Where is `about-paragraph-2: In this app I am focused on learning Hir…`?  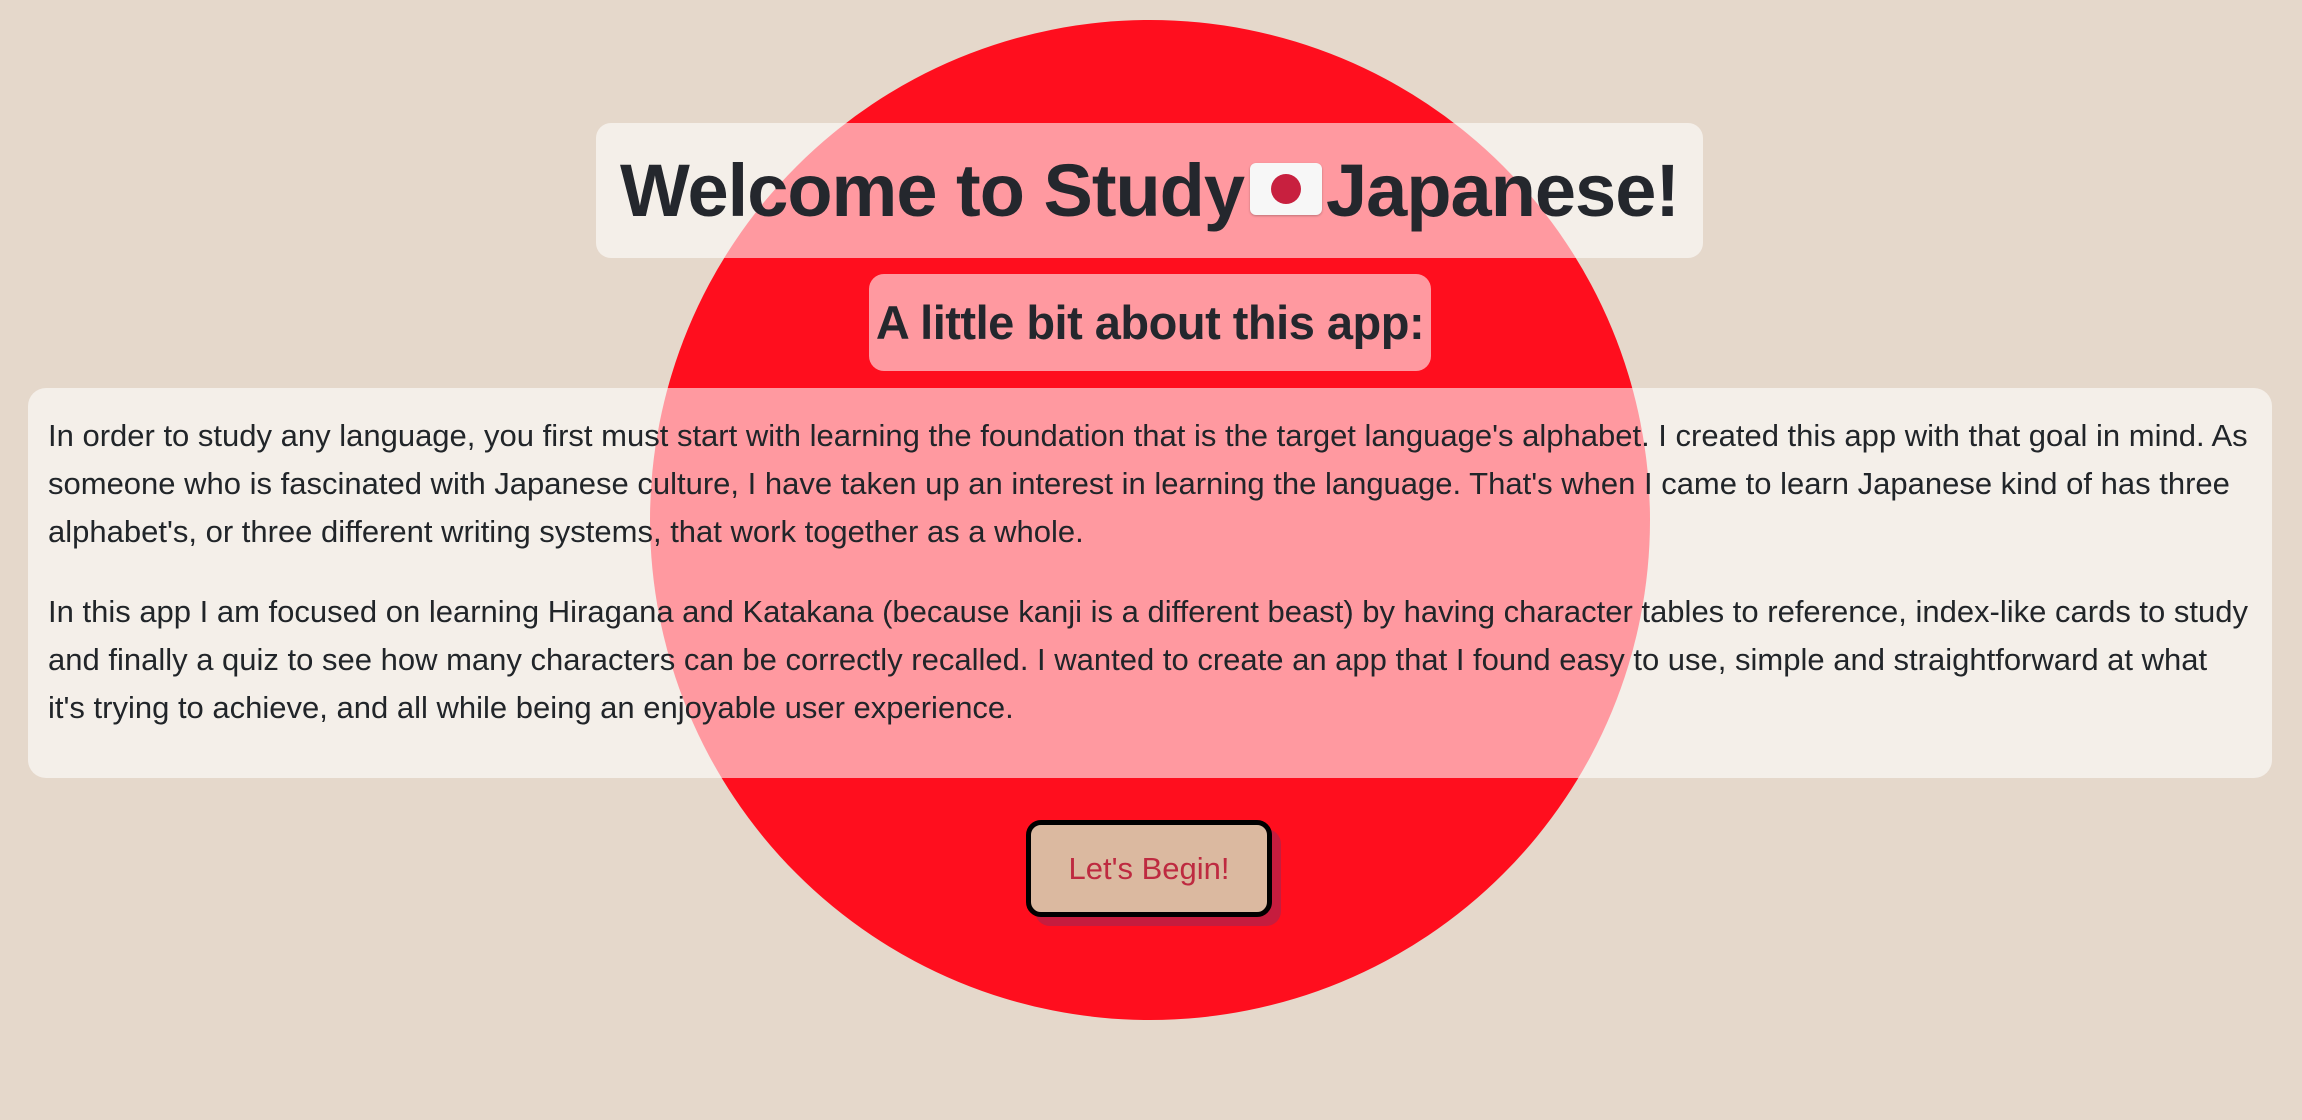 about-paragraph-2: In this app I am focused on learning Hir… is located at coordinates (1148, 659).